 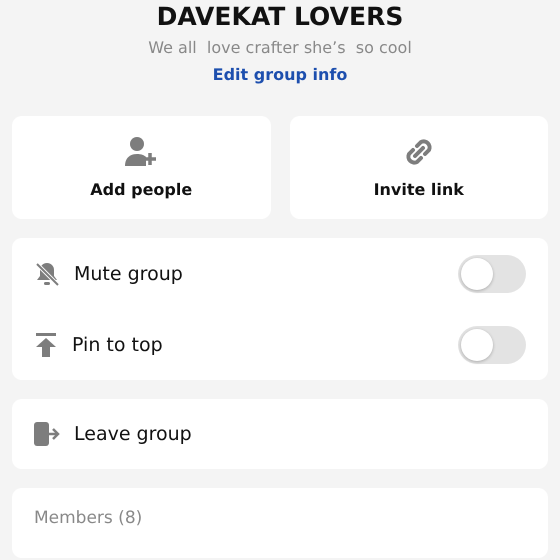 I want to click on pin-to-top-icon, so click(x=46, y=345).